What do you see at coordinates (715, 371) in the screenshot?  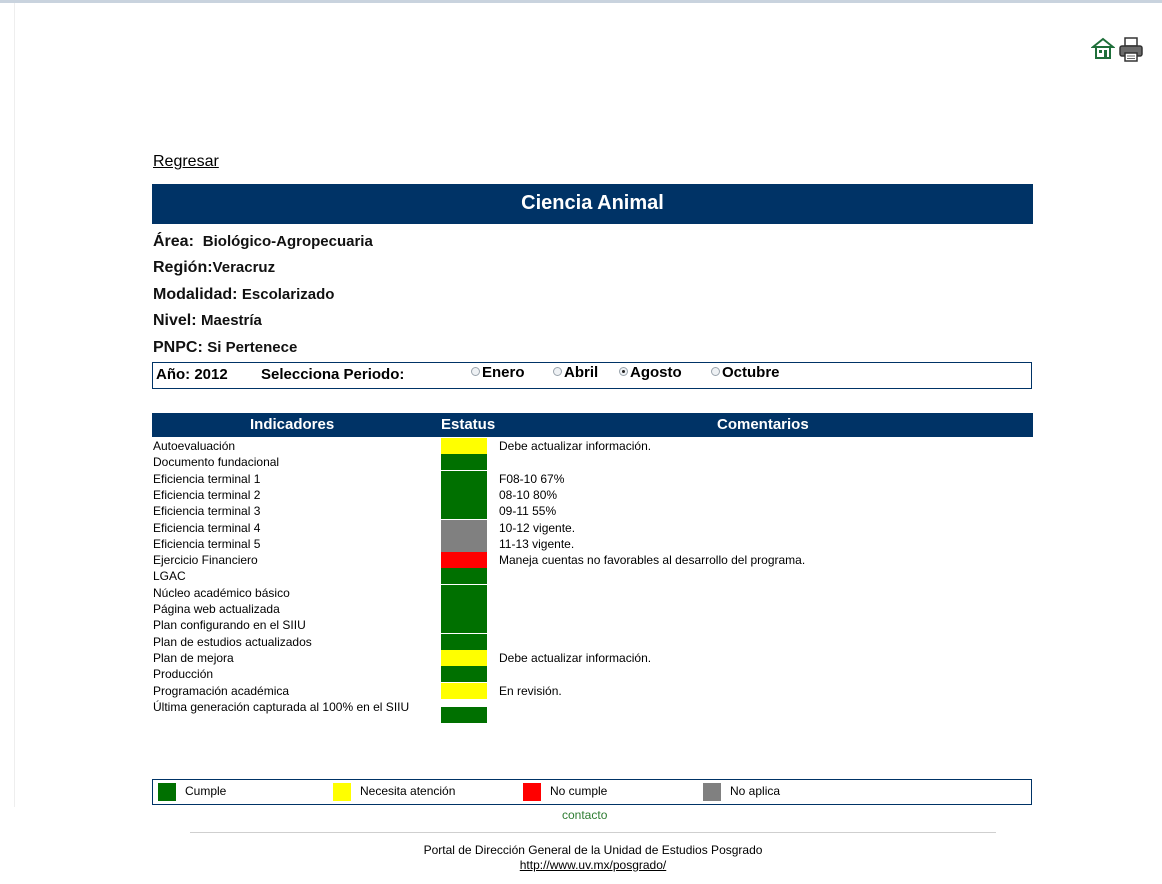 I see `radio-octubre` at bounding box center [715, 371].